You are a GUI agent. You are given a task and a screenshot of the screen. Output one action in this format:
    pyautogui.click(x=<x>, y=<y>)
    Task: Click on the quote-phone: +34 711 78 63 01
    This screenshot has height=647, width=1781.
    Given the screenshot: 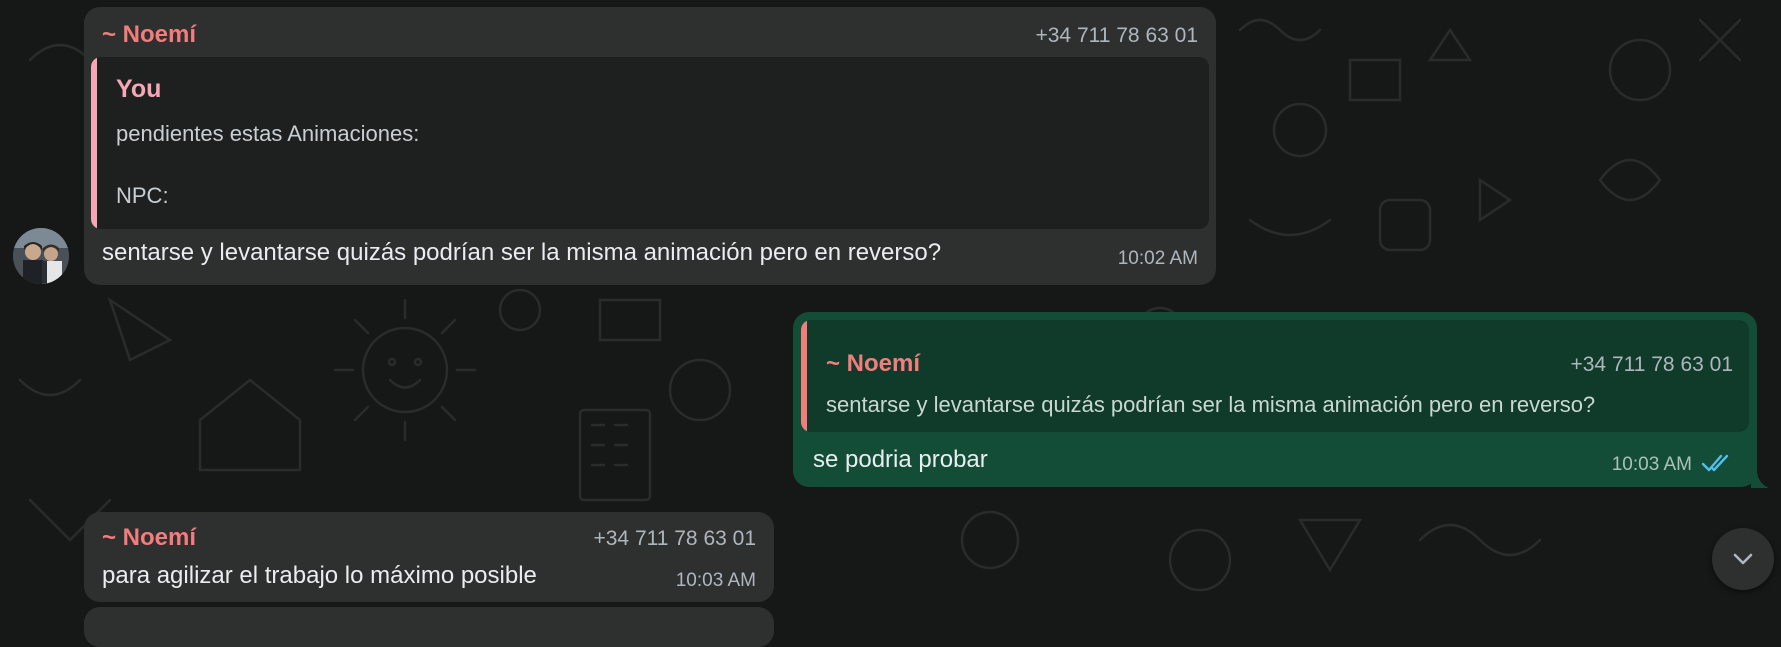 What is the action you would take?
    pyautogui.click(x=1651, y=364)
    